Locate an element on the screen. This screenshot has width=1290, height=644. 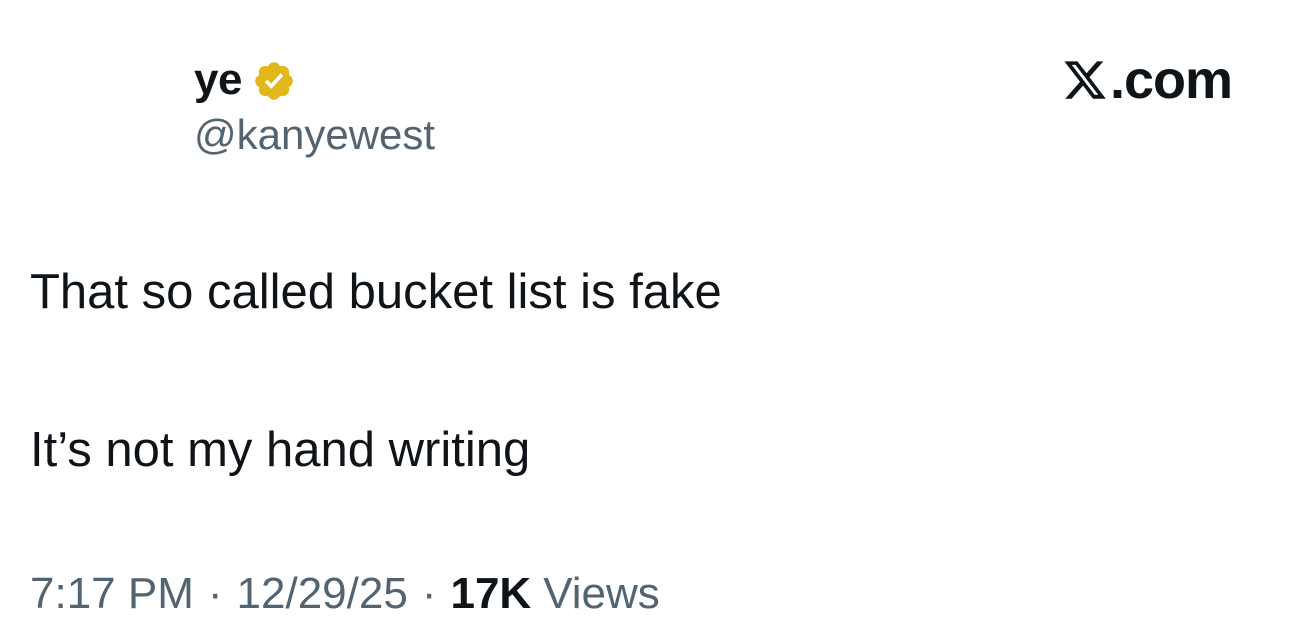
x-logo-icon is located at coordinates (1085, 80).